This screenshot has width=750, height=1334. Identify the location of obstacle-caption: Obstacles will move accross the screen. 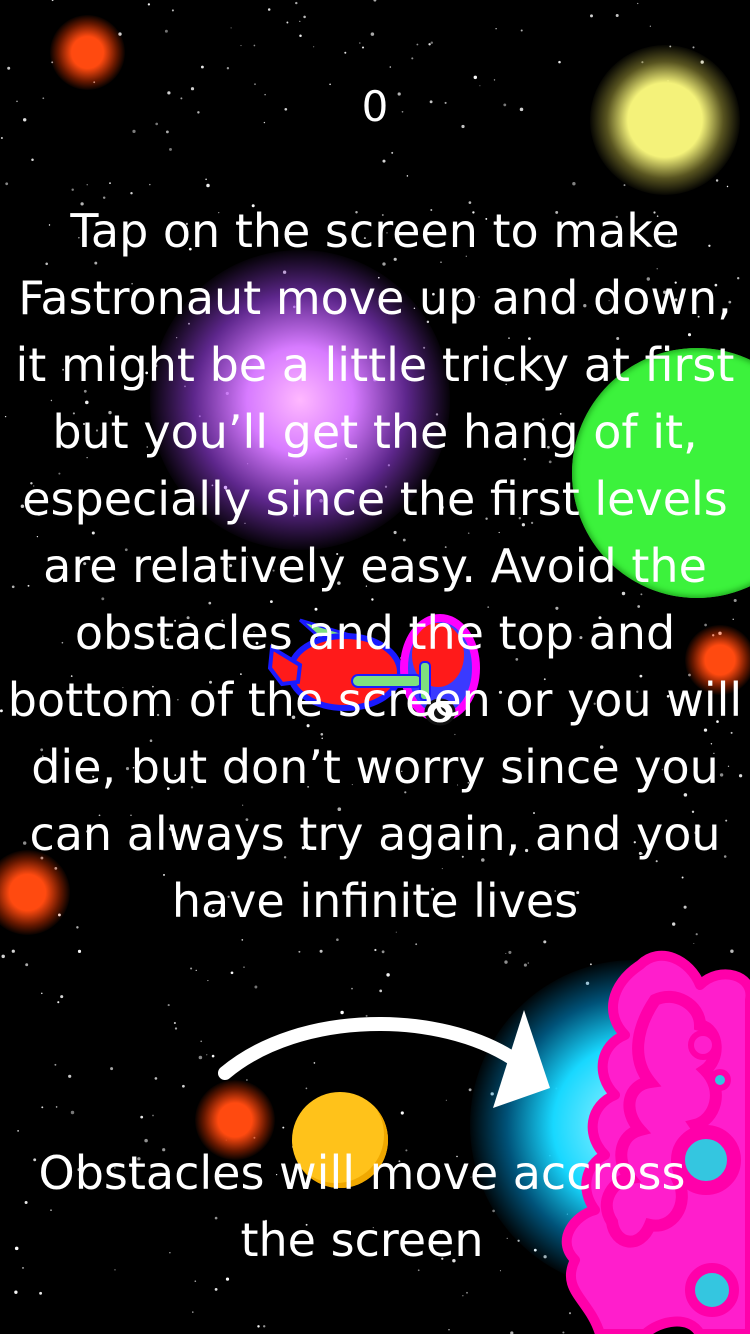
(362, 1206).